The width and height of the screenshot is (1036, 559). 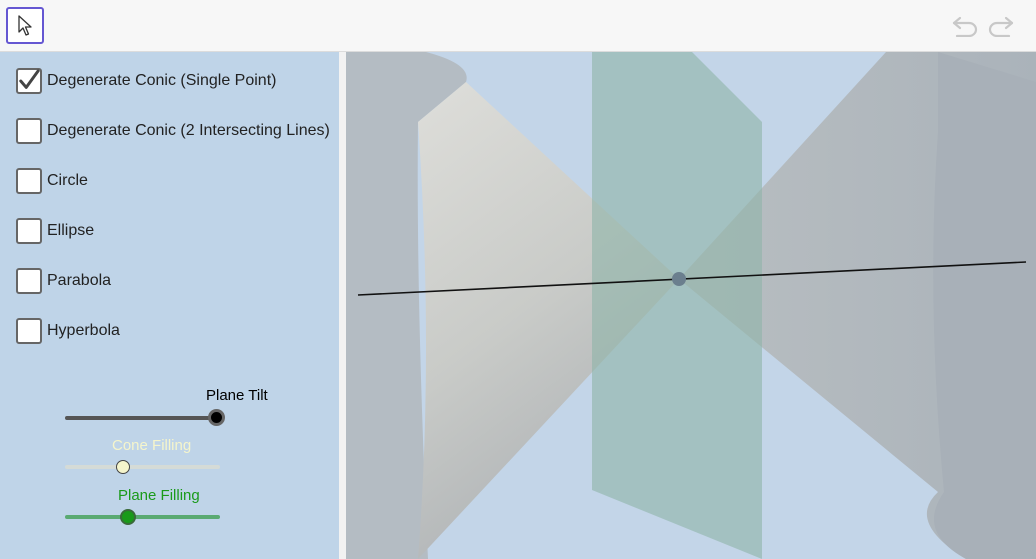 I want to click on plane-tilt-thumb, so click(x=216, y=417).